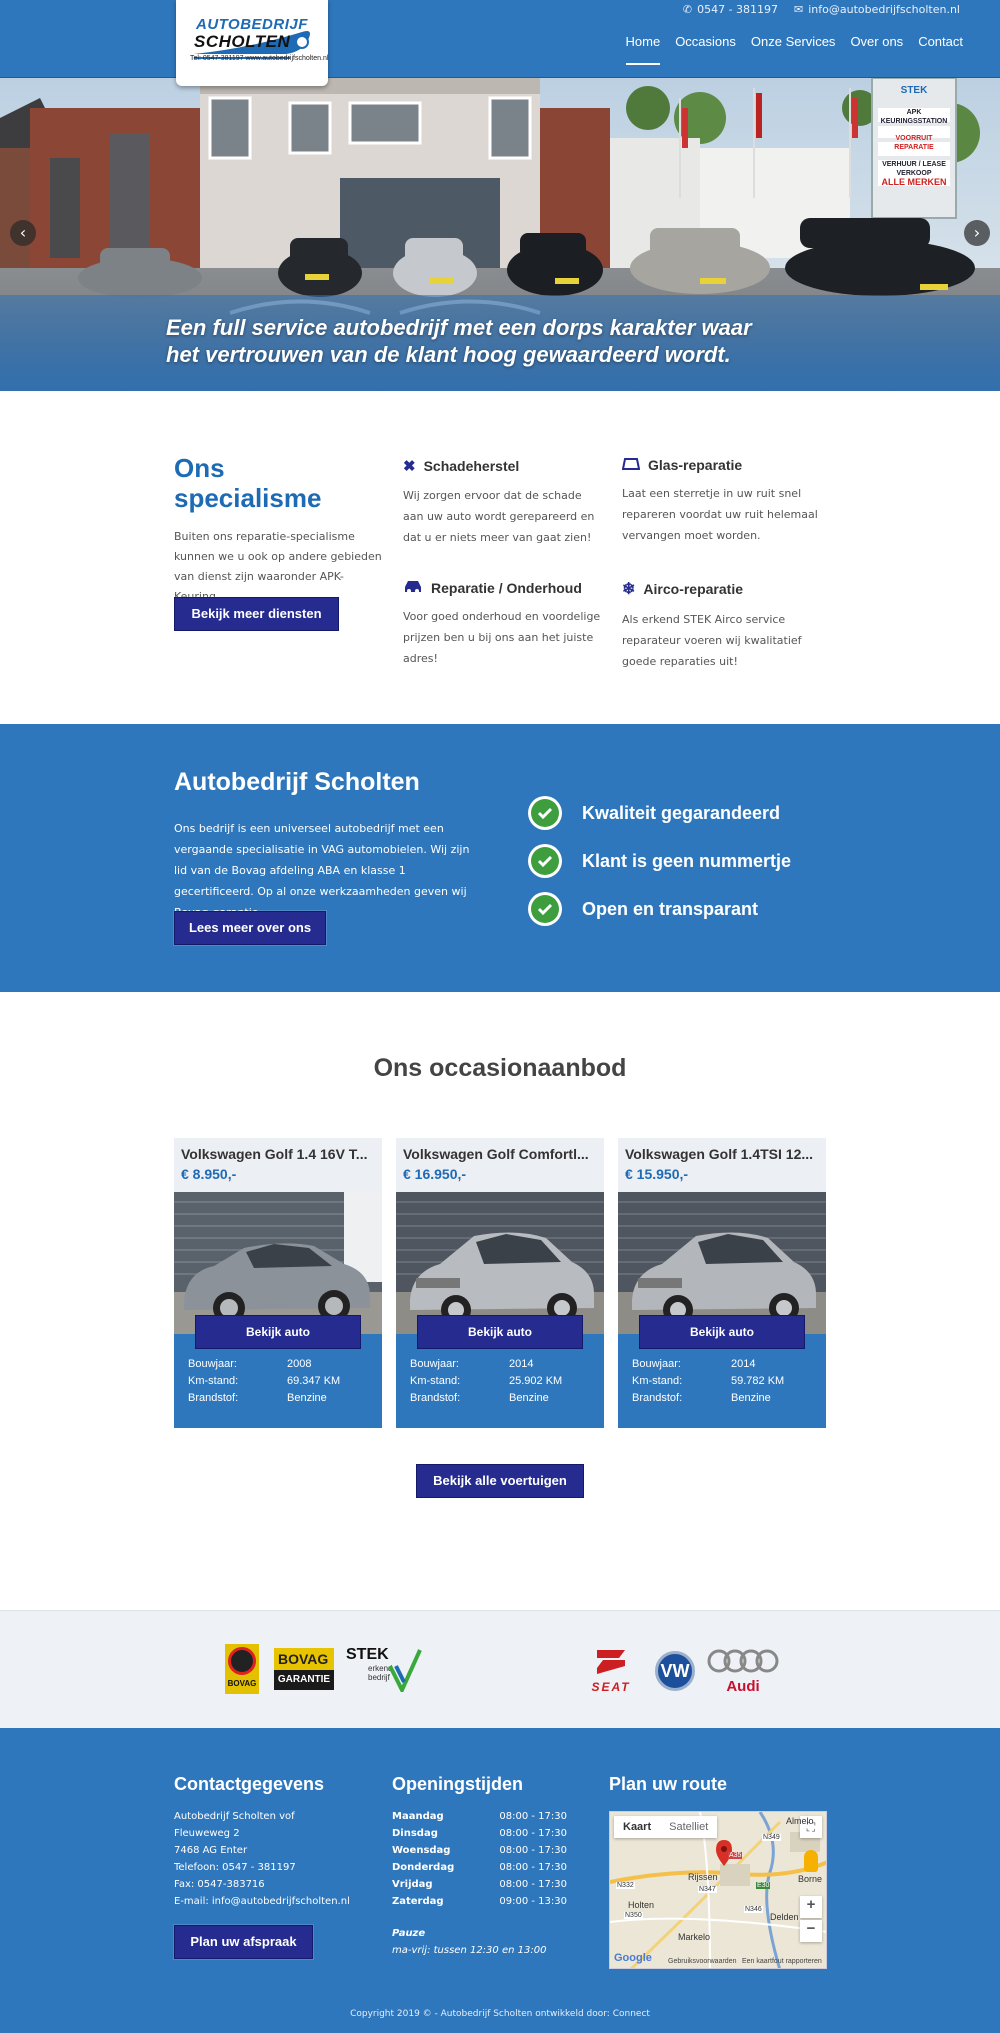 The width and height of the screenshot is (1000, 2033). What do you see at coordinates (479, 1850) in the screenshot?
I see `hours-row: Woensdag 08:00 - 17:30` at bounding box center [479, 1850].